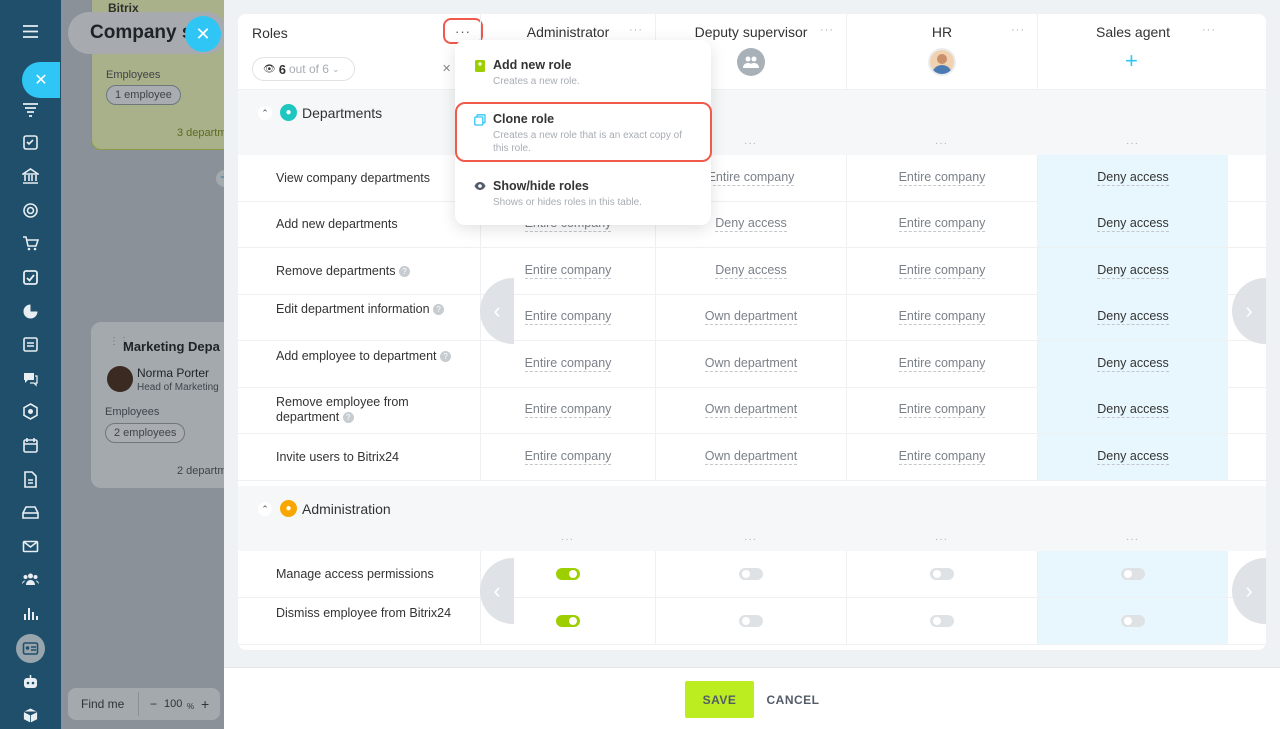  Describe the element at coordinates (30, 411) in the screenshot. I see `hexagon-icon` at that location.